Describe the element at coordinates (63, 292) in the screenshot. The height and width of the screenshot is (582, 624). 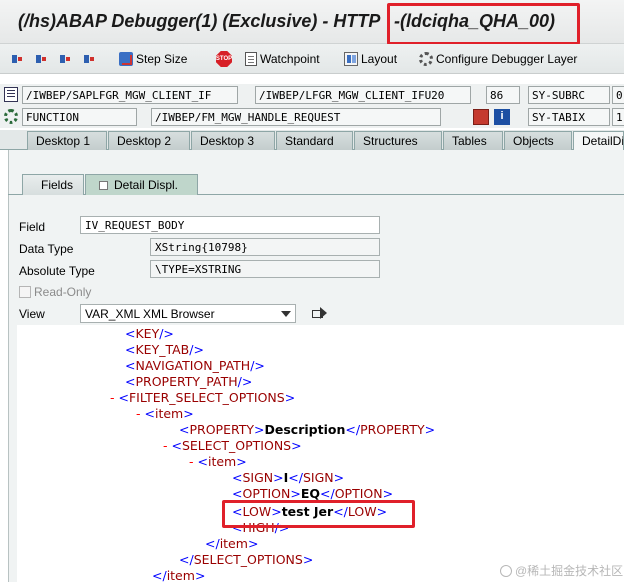
I see `read-only-label: Read-Only` at that location.